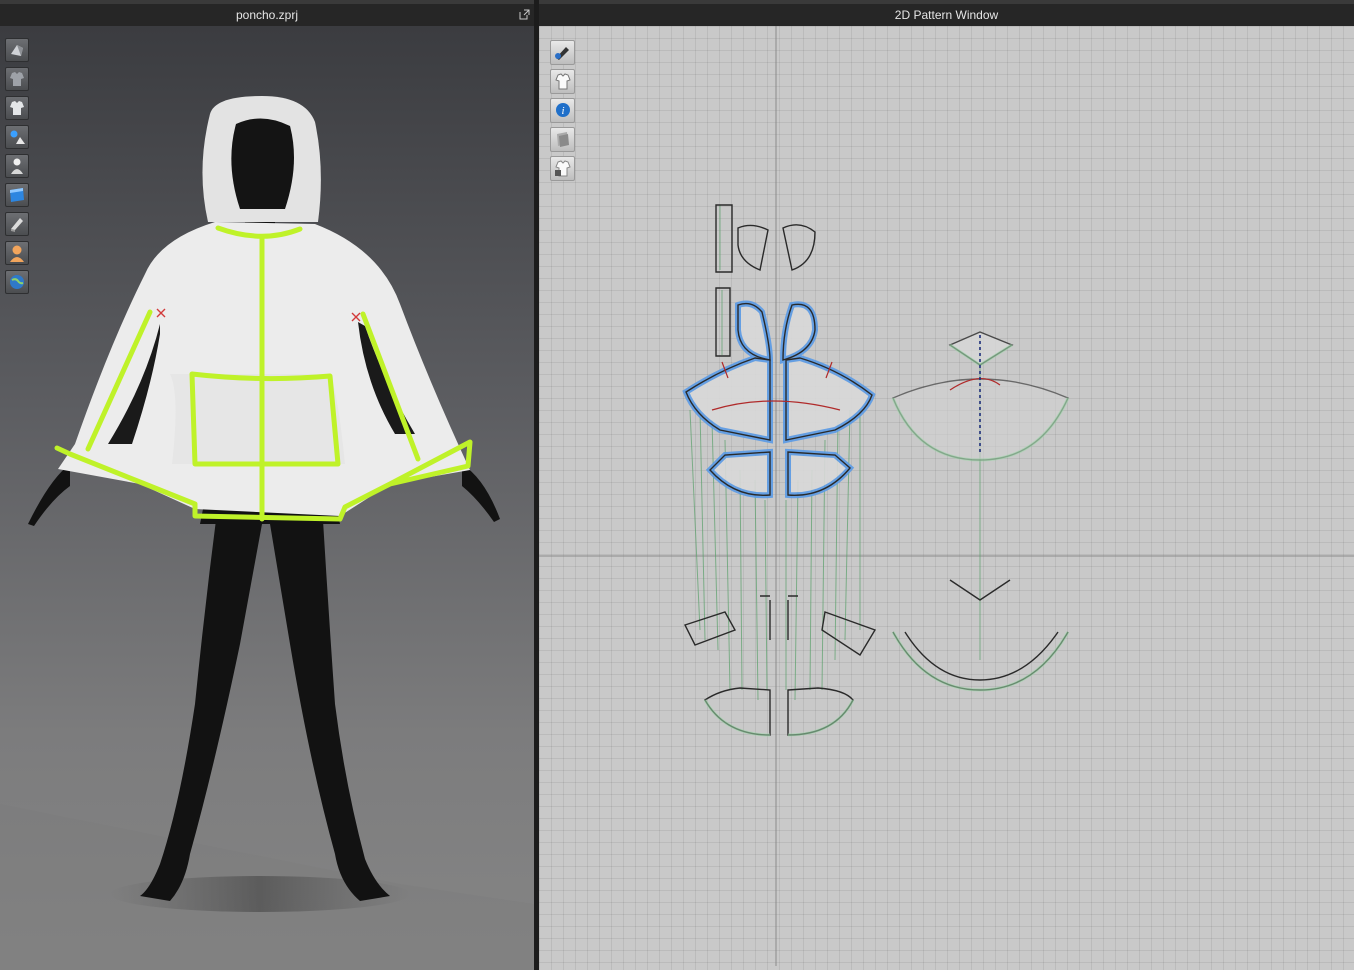 The image size is (1354, 970). I want to click on floor-shadow, so click(267, 887).